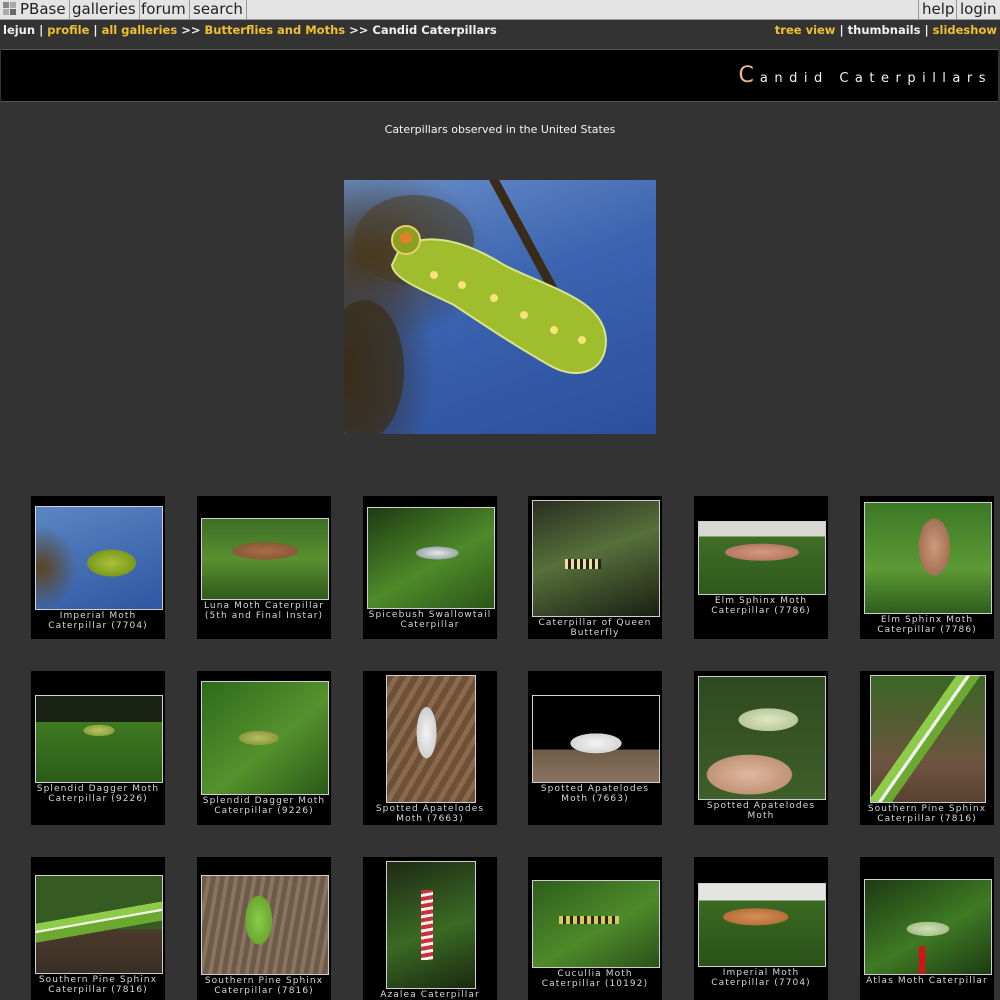  I want to click on top-menu-bar: PBase galleries forum search help login, so click(500, 10).